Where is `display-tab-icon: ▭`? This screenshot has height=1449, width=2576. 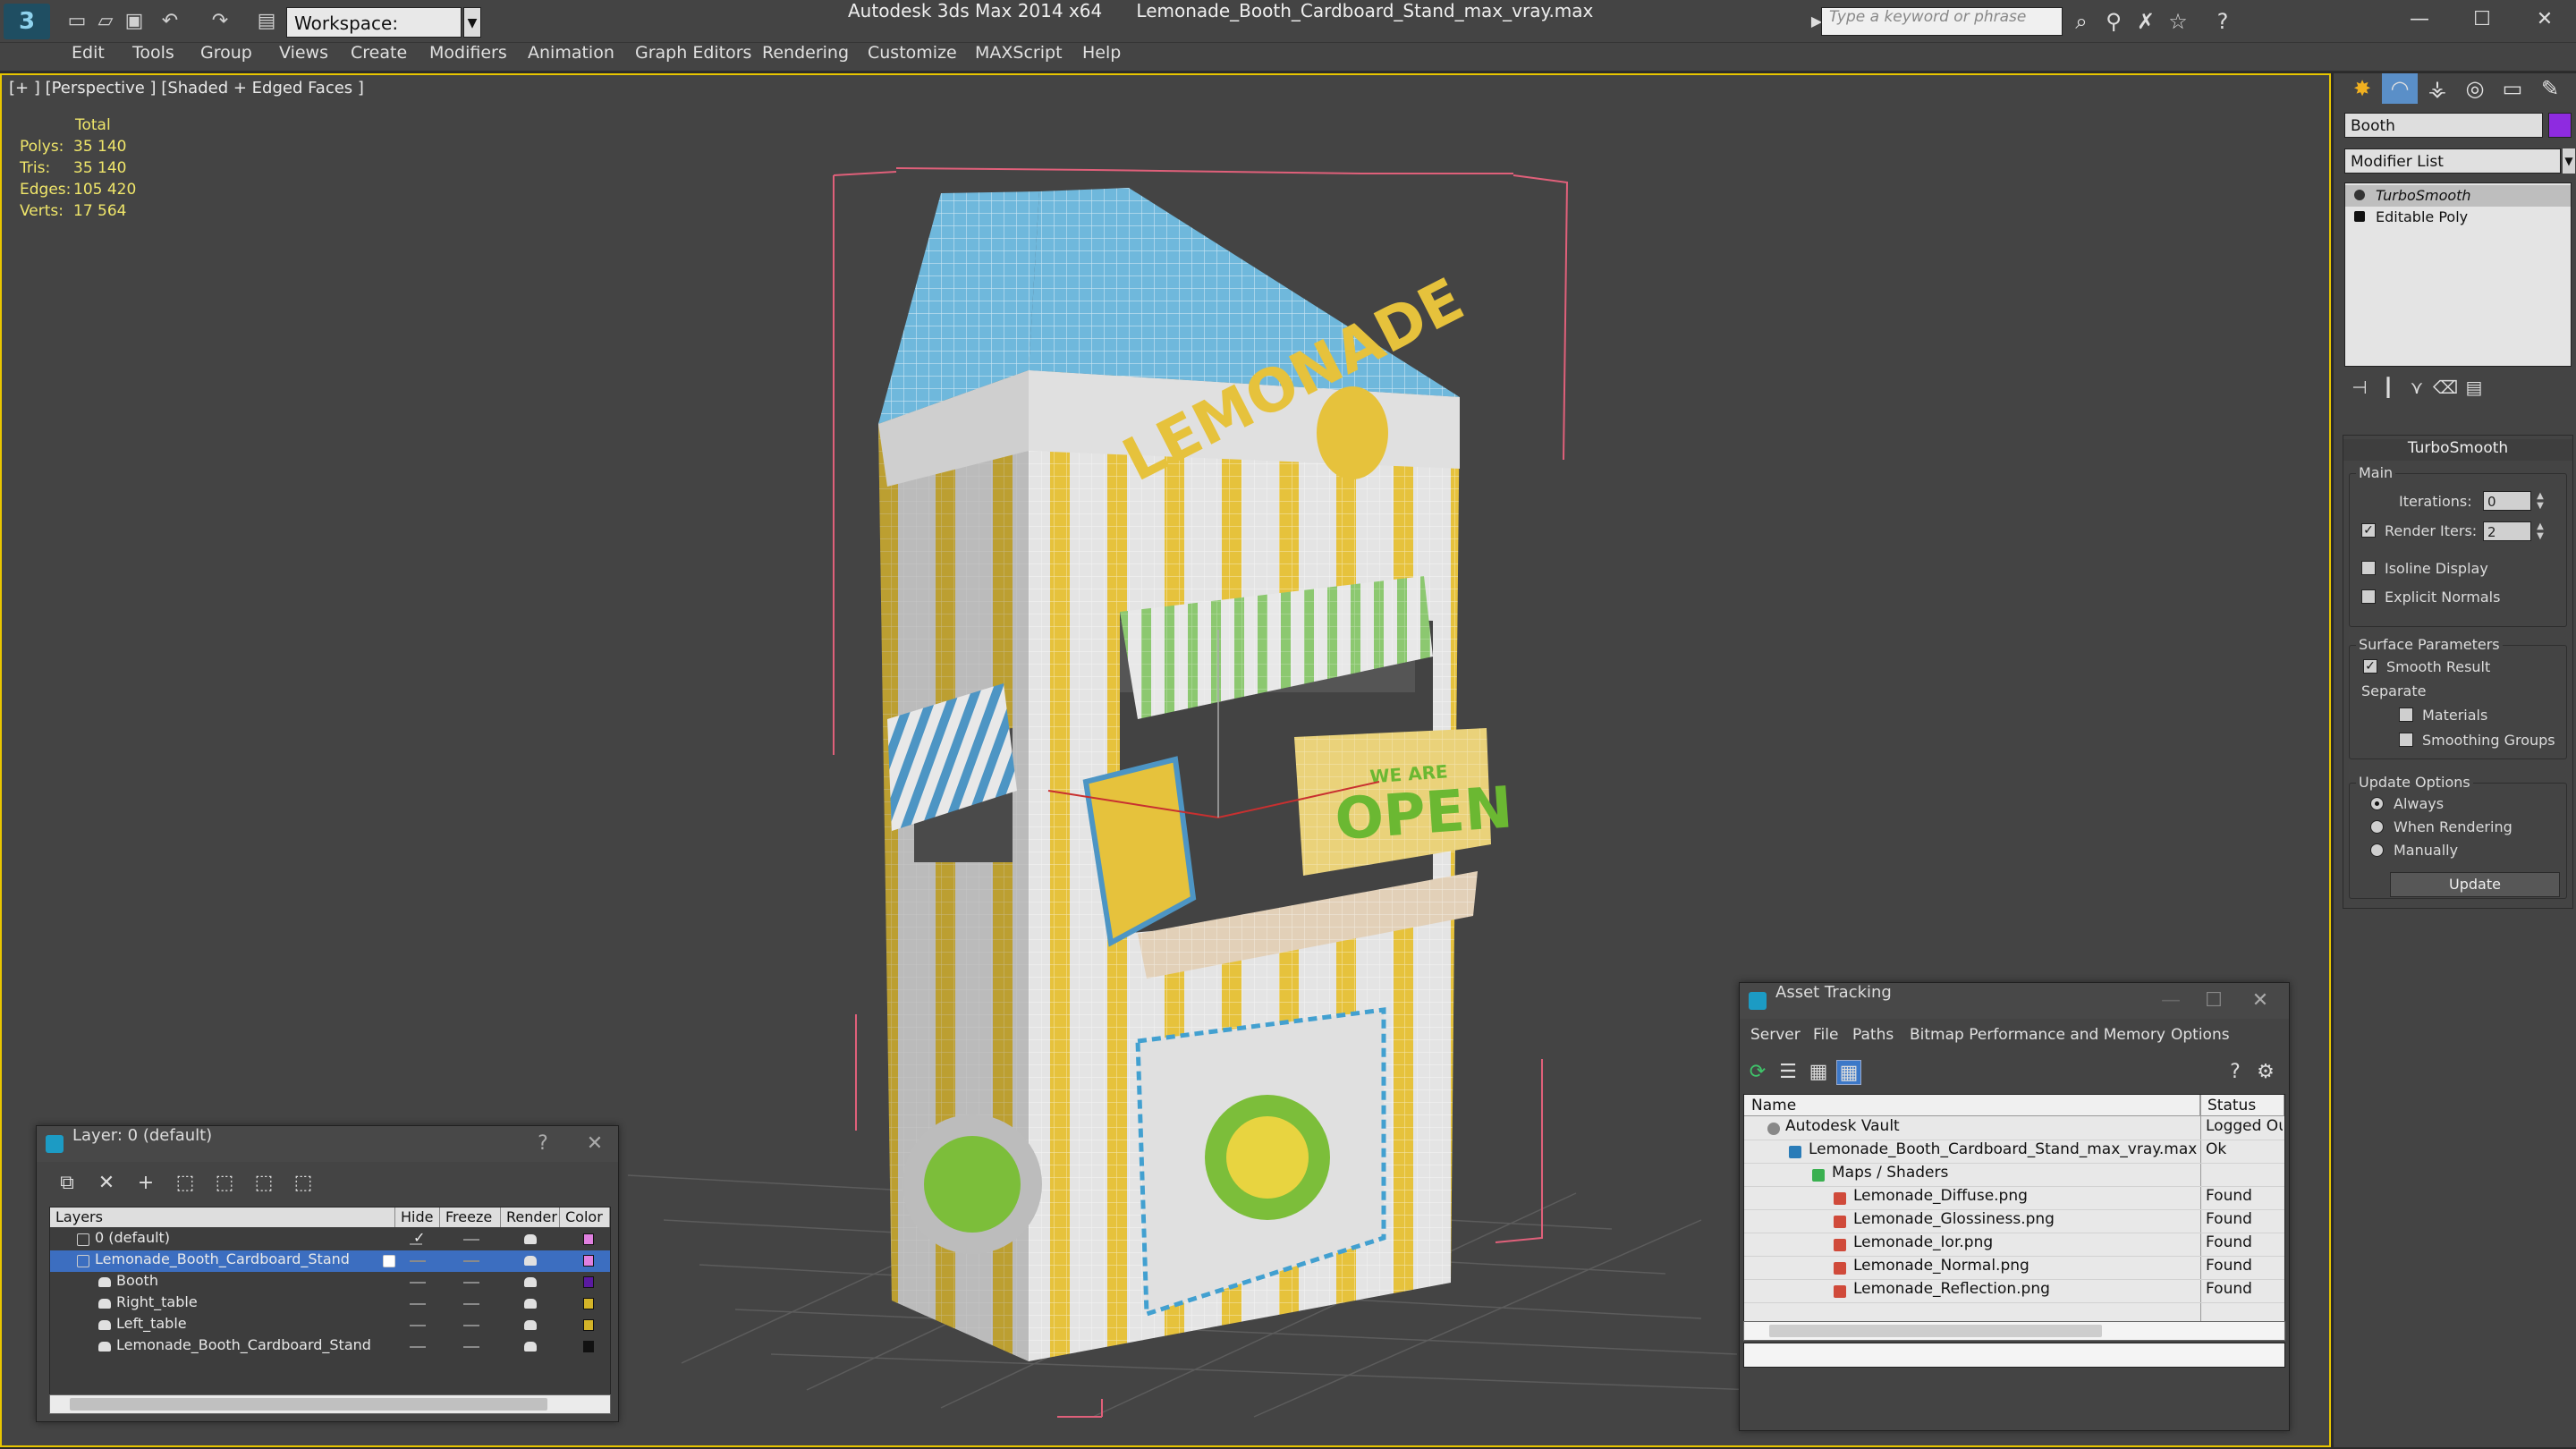
display-tab-icon: ▭ is located at coordinates (2512, 88).